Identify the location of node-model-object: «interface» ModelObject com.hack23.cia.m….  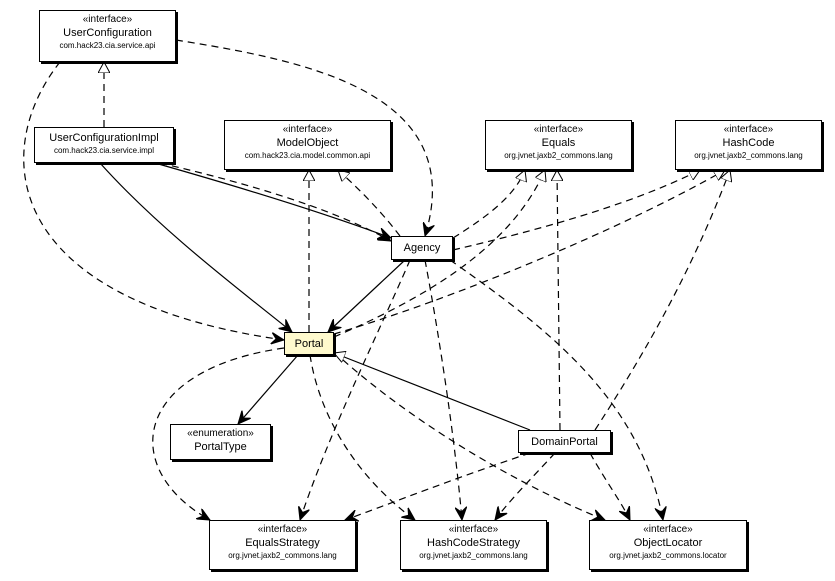
(307, 145).